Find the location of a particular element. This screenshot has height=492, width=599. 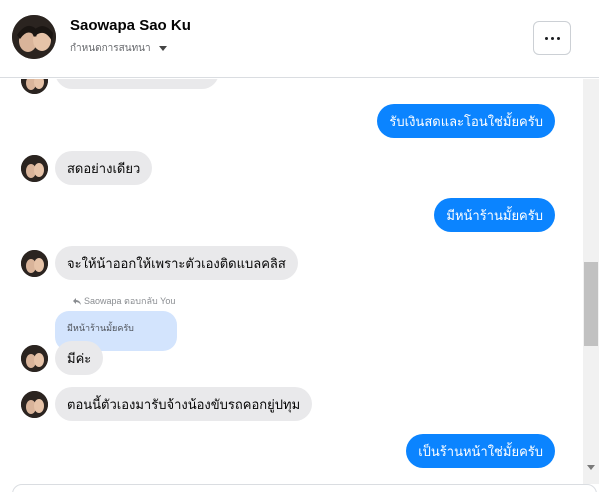

message-incoming: จะให้น้าออกให้เพราะตัวเองติดแบลคลิส is located at coordinates (176, 263).